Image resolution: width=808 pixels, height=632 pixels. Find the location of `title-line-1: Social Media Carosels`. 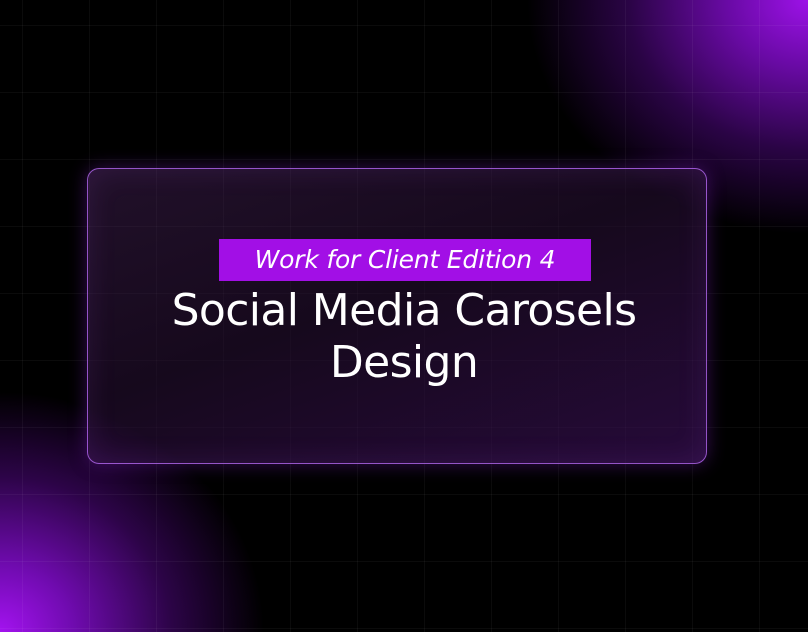

title-line-1: Social Media Carosels is located at coordinates (404, 310).